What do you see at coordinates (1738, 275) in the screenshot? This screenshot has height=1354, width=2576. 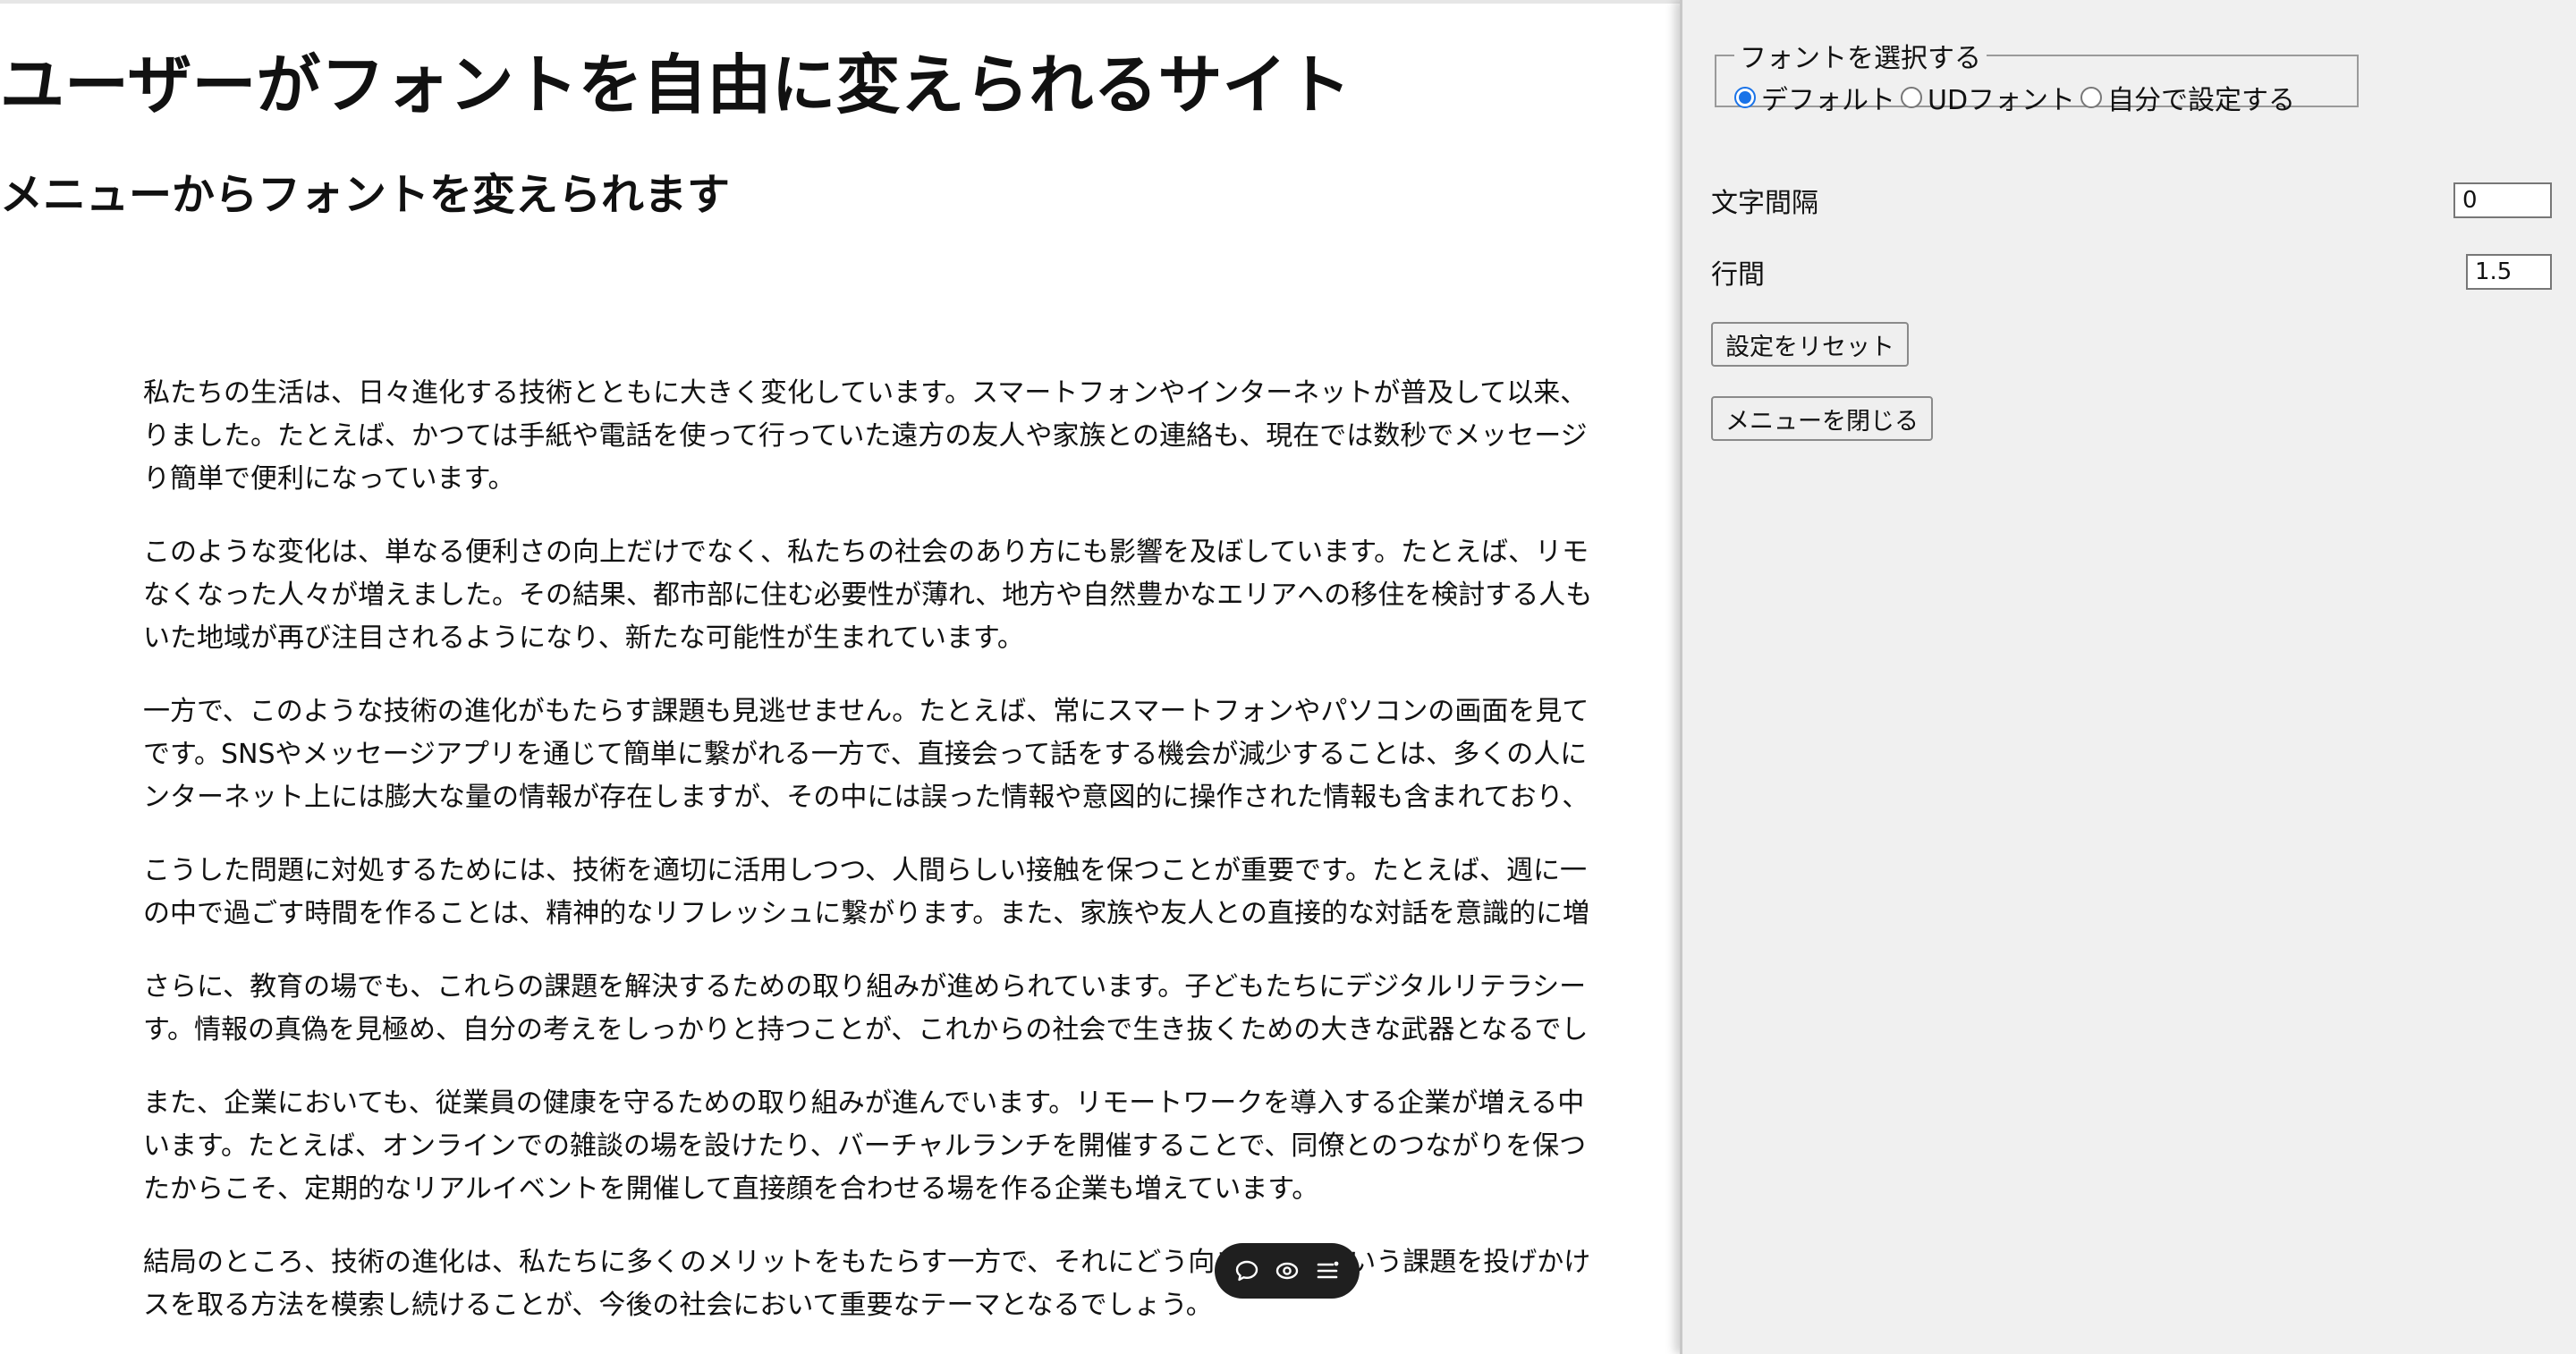 I see `line-height-label: 行間` at bounding box center [1738, 275].